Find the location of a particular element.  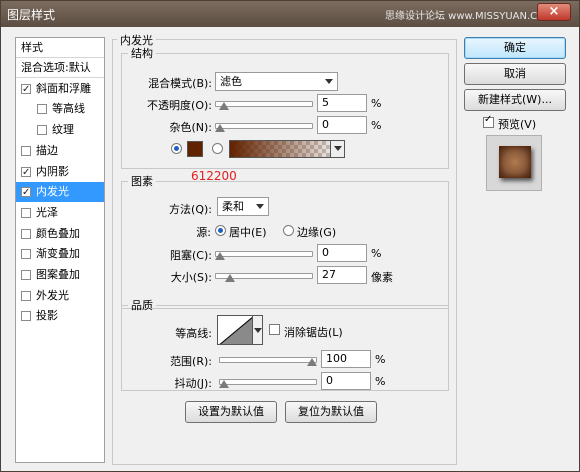

style-list-item: 外发光 is located at coordinates (60, 296).